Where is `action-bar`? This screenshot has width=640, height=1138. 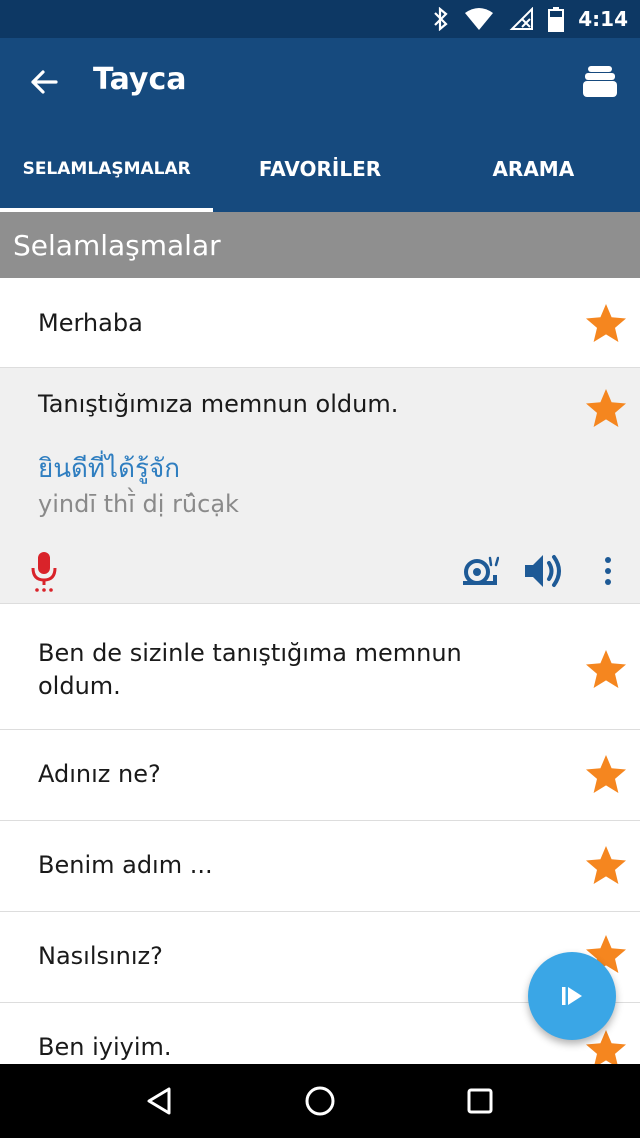 action-bar is located at coordinates (320, 572).